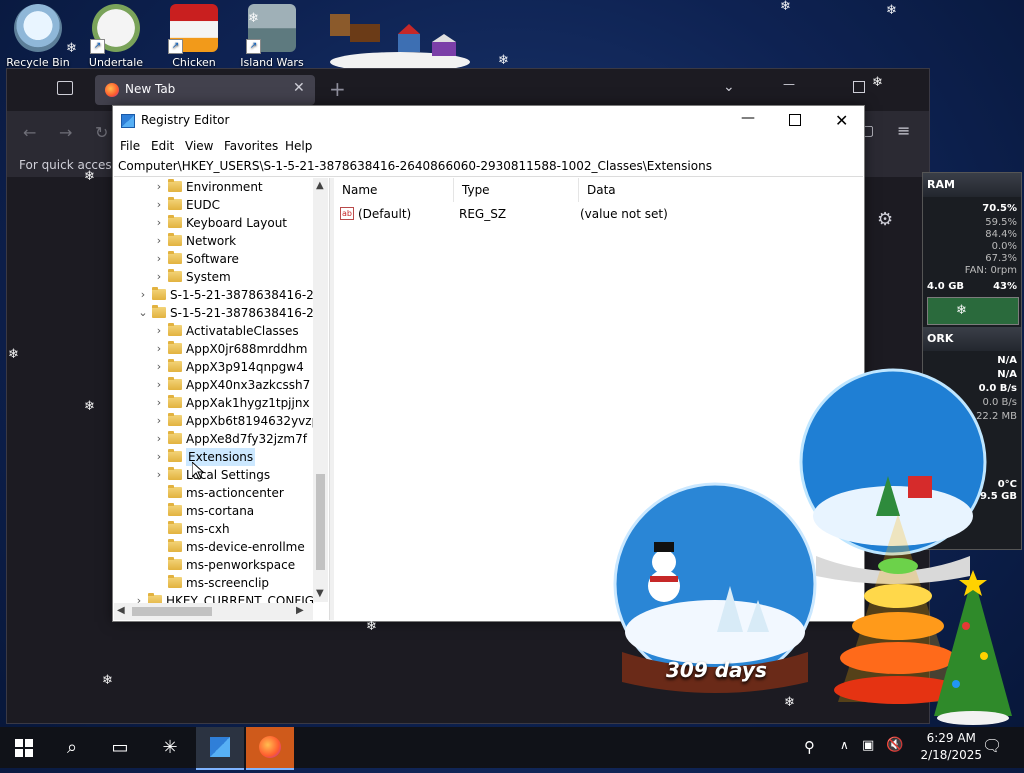  What do you see at coordinates (320, 522) in the screenshot?
I see `scroll-thumb` at bounding box center [320, 522].